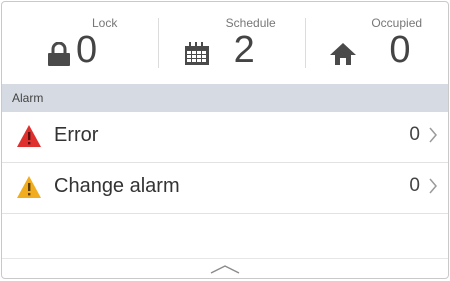 The image size is (450, 281). I want to click on chevron-up-icon, so click(225, 269).